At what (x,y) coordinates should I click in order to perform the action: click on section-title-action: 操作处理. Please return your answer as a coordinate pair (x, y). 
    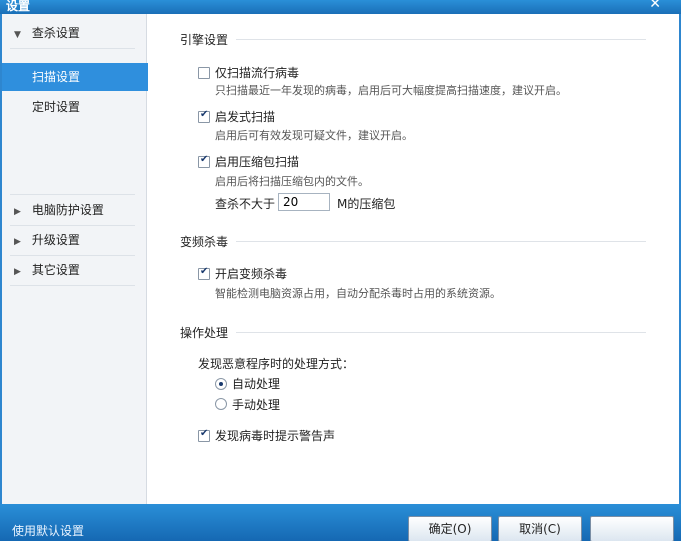
    Looking at the image, I should click on (204, 333).